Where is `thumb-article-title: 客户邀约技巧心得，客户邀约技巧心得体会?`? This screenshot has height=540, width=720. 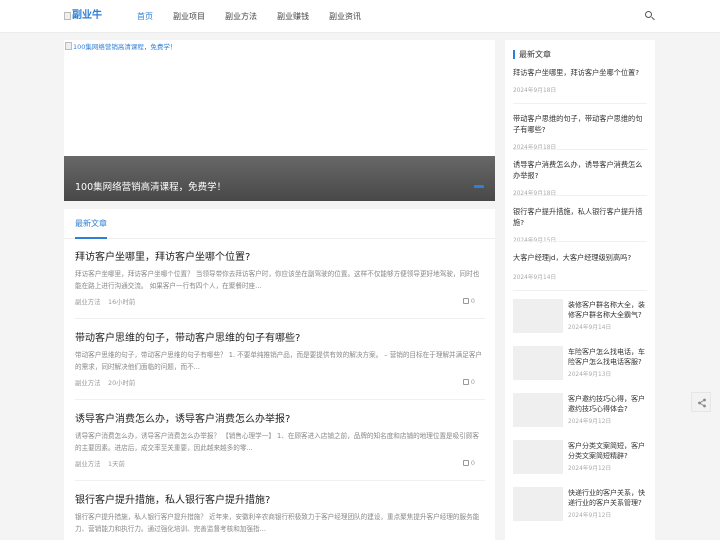 thumb-article-title: 客户邀约技巧心得，客户邀约技巧心得体会? is located at coordinates (609, 404).